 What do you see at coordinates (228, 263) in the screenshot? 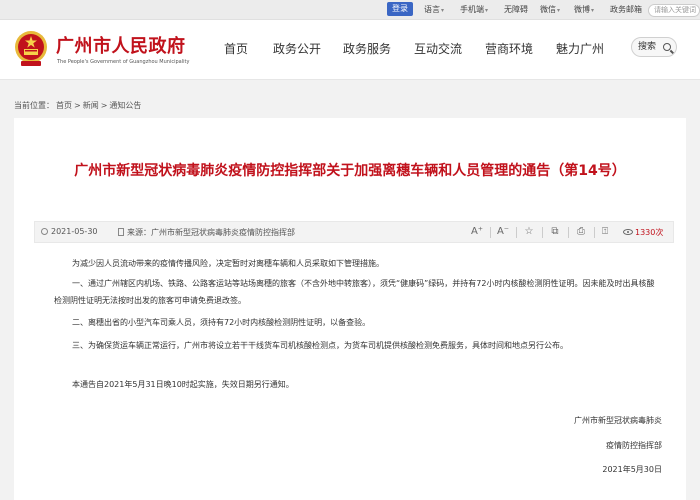
I see `article-paragraph: 为减少因人员流动带来的疫情传播风险，决定暂时对离穗车辆和人员采取如下管理措施。` at bounding box center [228, 263].